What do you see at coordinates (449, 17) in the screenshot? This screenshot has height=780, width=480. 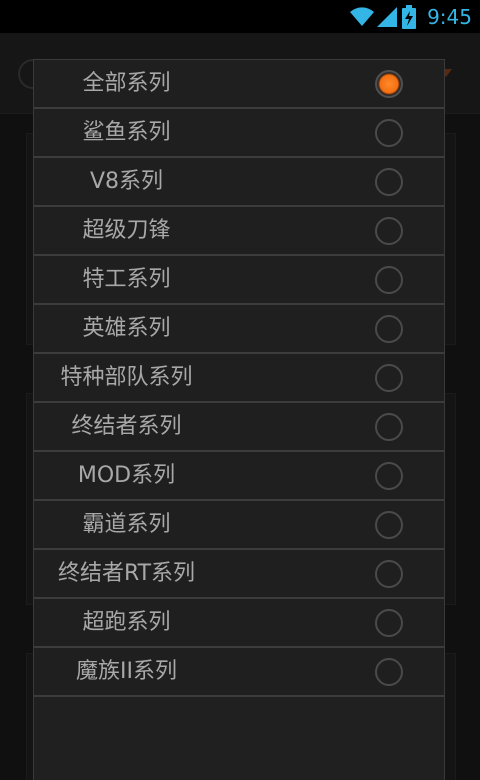 I see `status-time: 9:45` at bounding box center [449, 17].